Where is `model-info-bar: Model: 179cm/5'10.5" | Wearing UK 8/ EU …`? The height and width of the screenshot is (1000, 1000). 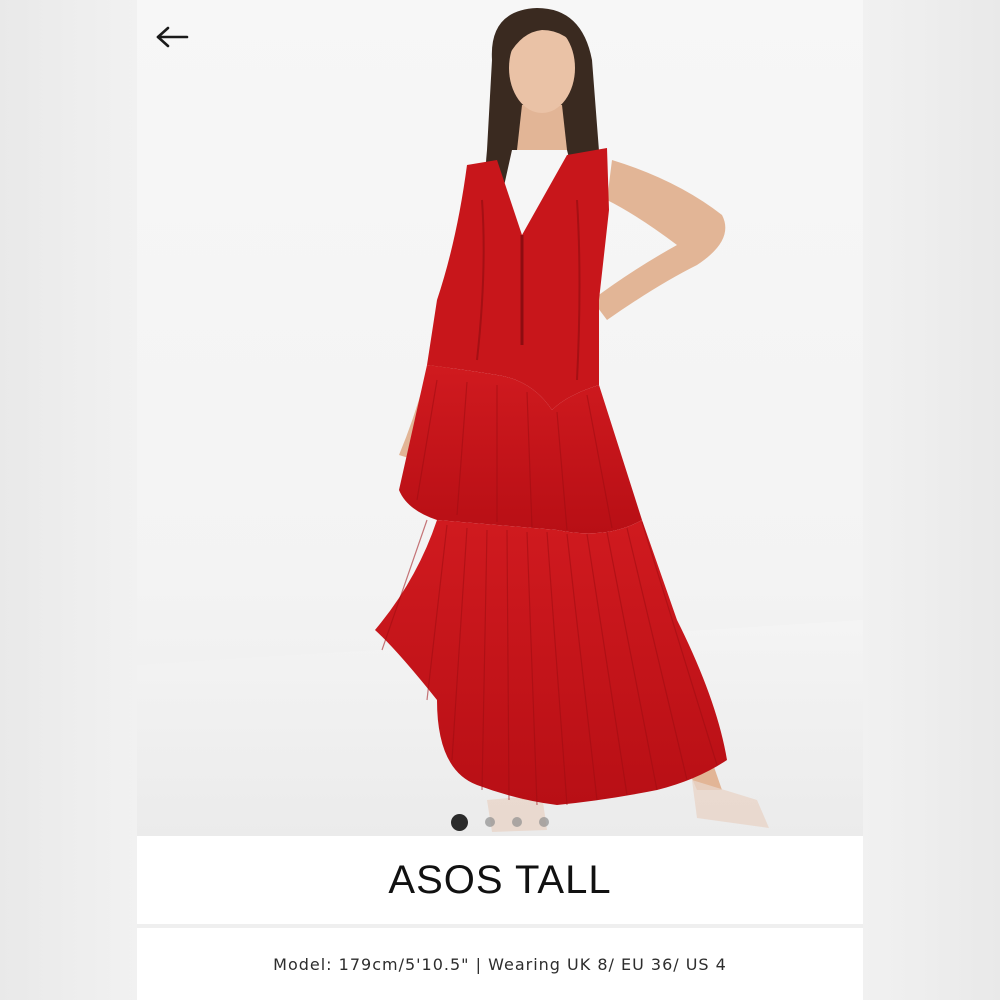
model-info-bar: Model: 179cm/5'10.5" | Wearing UK 8/ EU … is located at coordinates (500, 964).